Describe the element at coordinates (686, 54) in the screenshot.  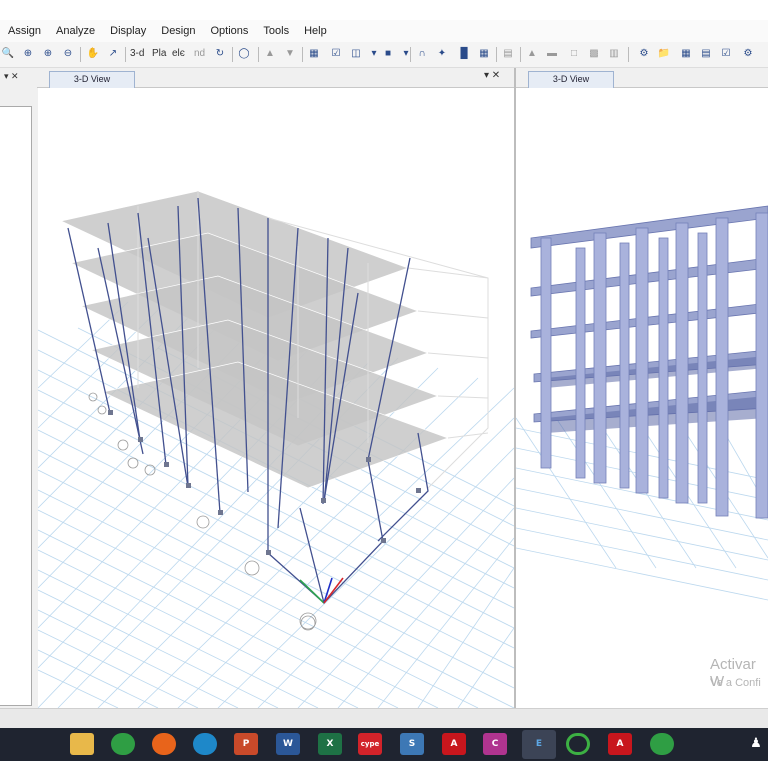
I see `design-icon: ▦` at that location.